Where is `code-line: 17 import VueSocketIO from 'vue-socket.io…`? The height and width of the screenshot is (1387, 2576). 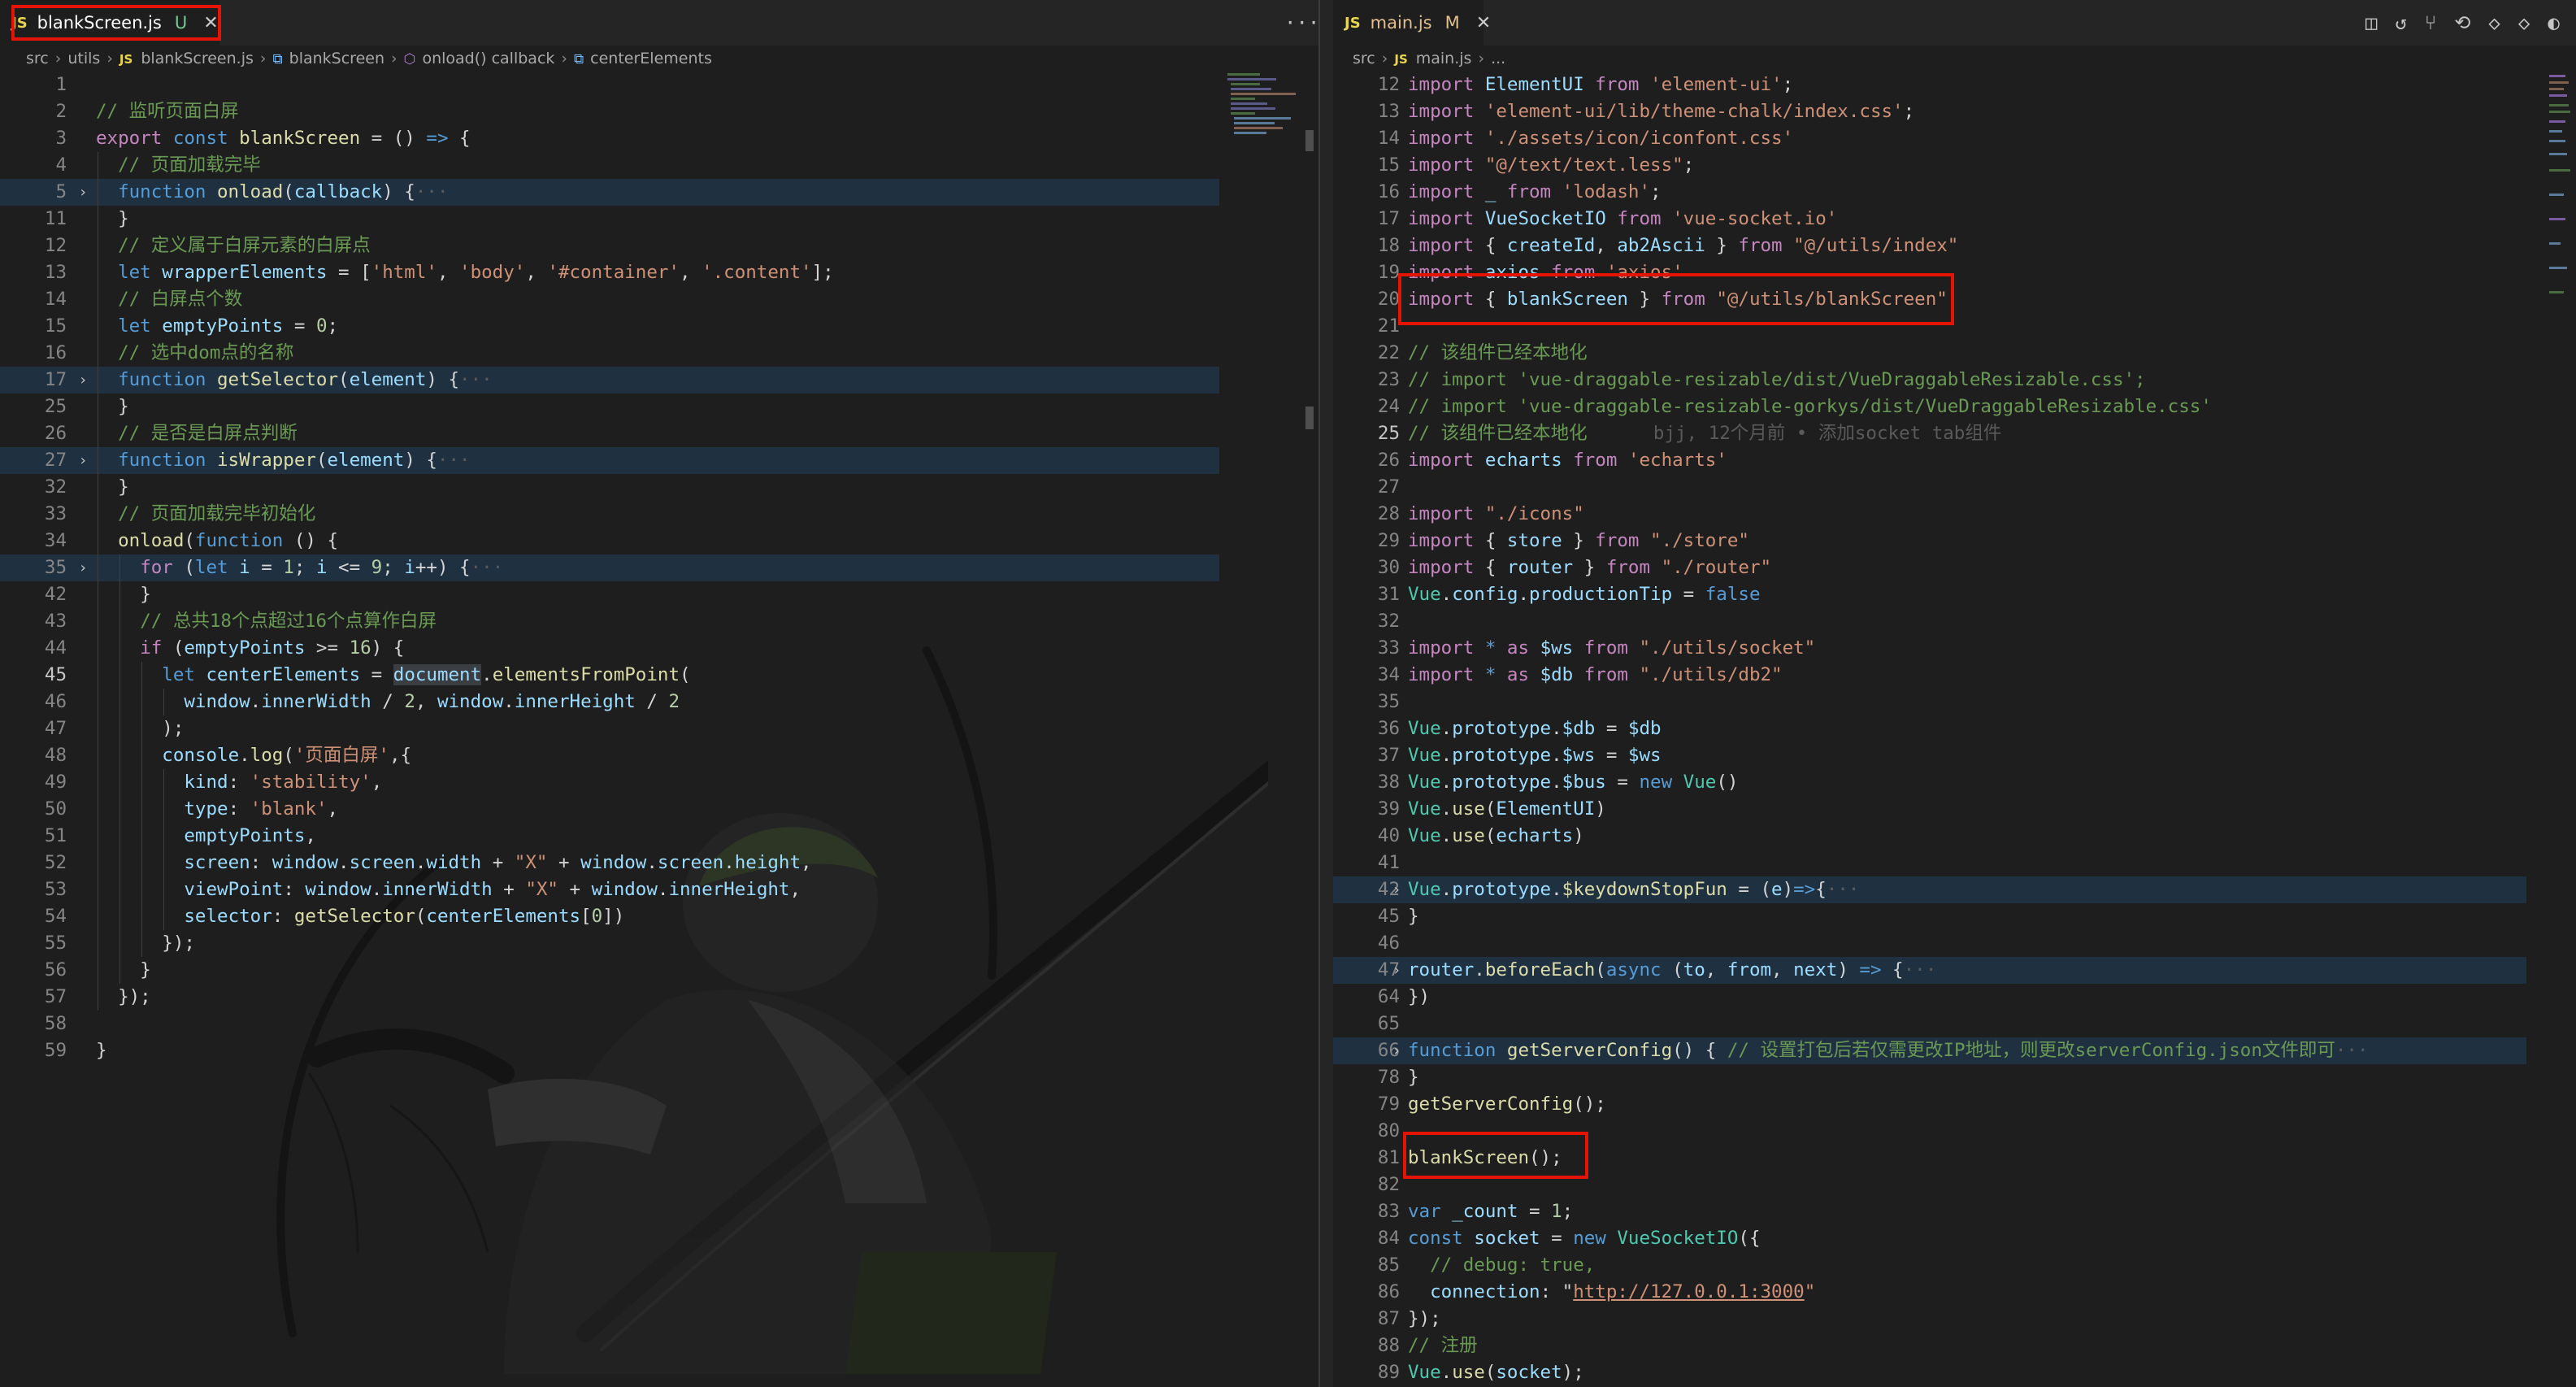
code-line: 17 import VueSocketIO from 'vue-socket.io… is located at coordinates (1954, 219).